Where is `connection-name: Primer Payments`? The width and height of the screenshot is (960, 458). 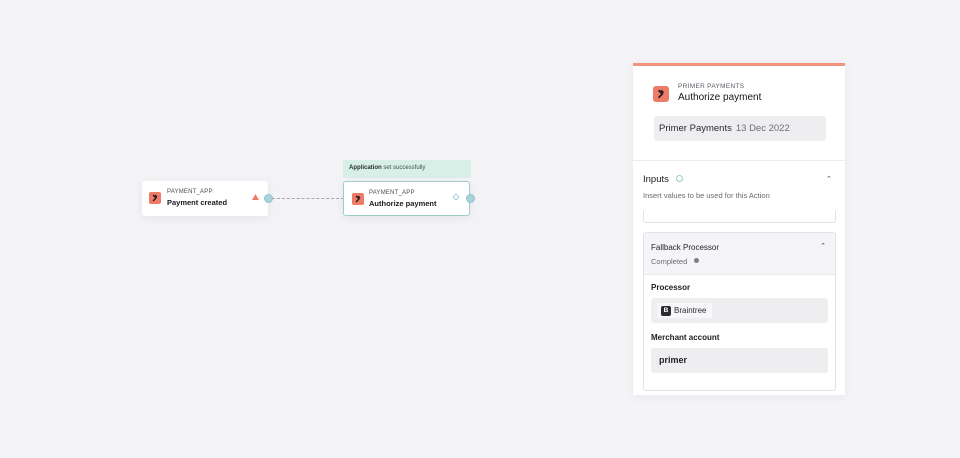 connection-name: Primer Payments is located at coordinates (695, 128).